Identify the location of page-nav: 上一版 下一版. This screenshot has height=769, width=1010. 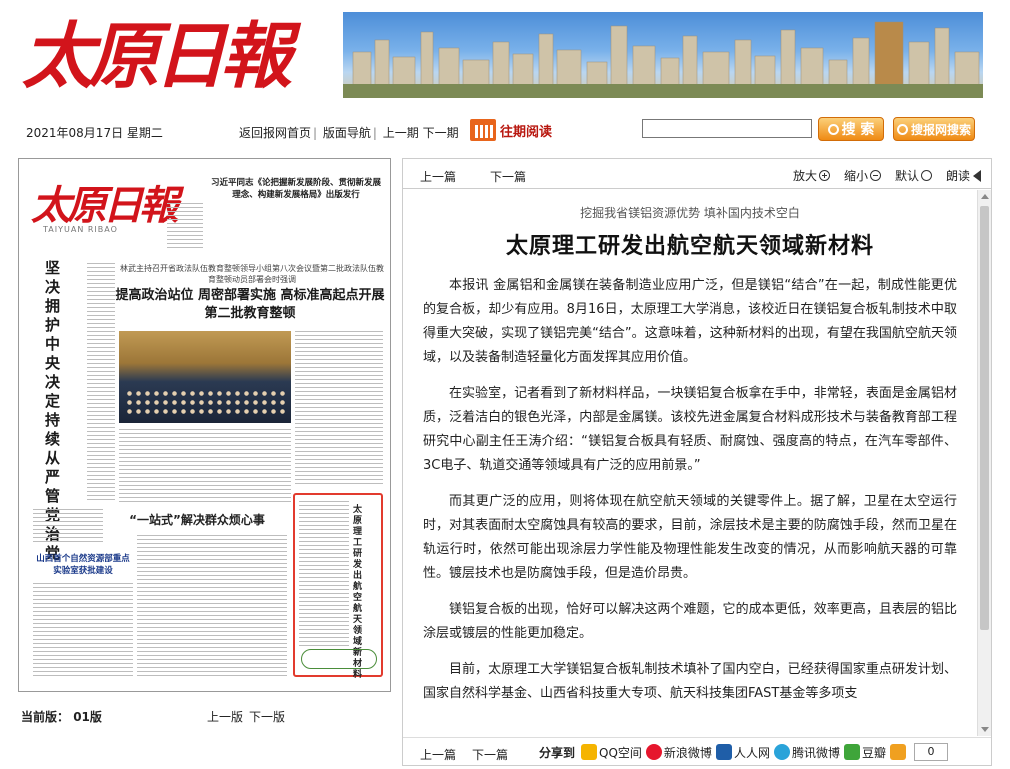
(249, 716).